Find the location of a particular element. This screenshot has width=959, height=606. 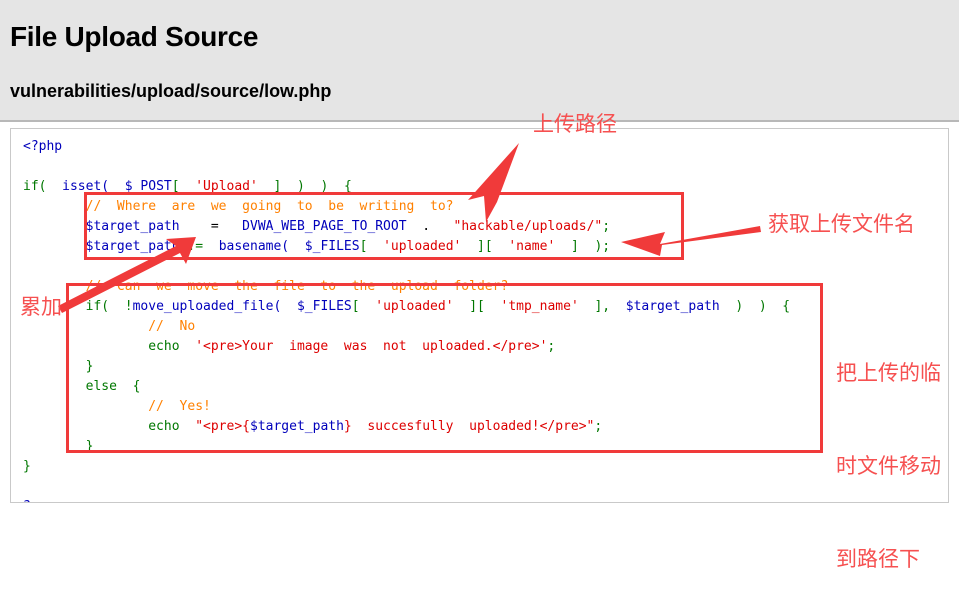

code-line: // No is located at coordinates (172, 326).